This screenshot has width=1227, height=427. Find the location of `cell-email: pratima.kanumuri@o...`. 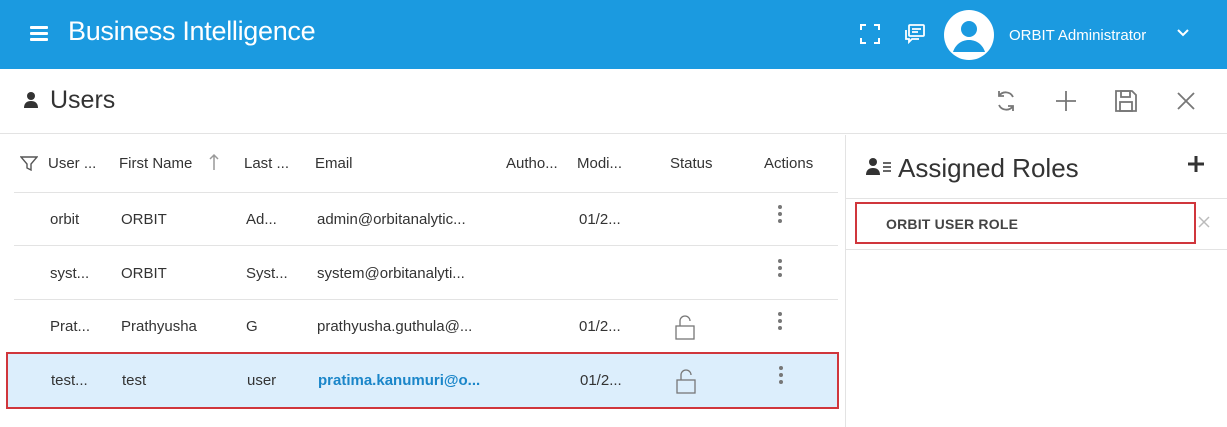

cell-email: pratima.kanumuri@o... is located at coordinates (410, 380).